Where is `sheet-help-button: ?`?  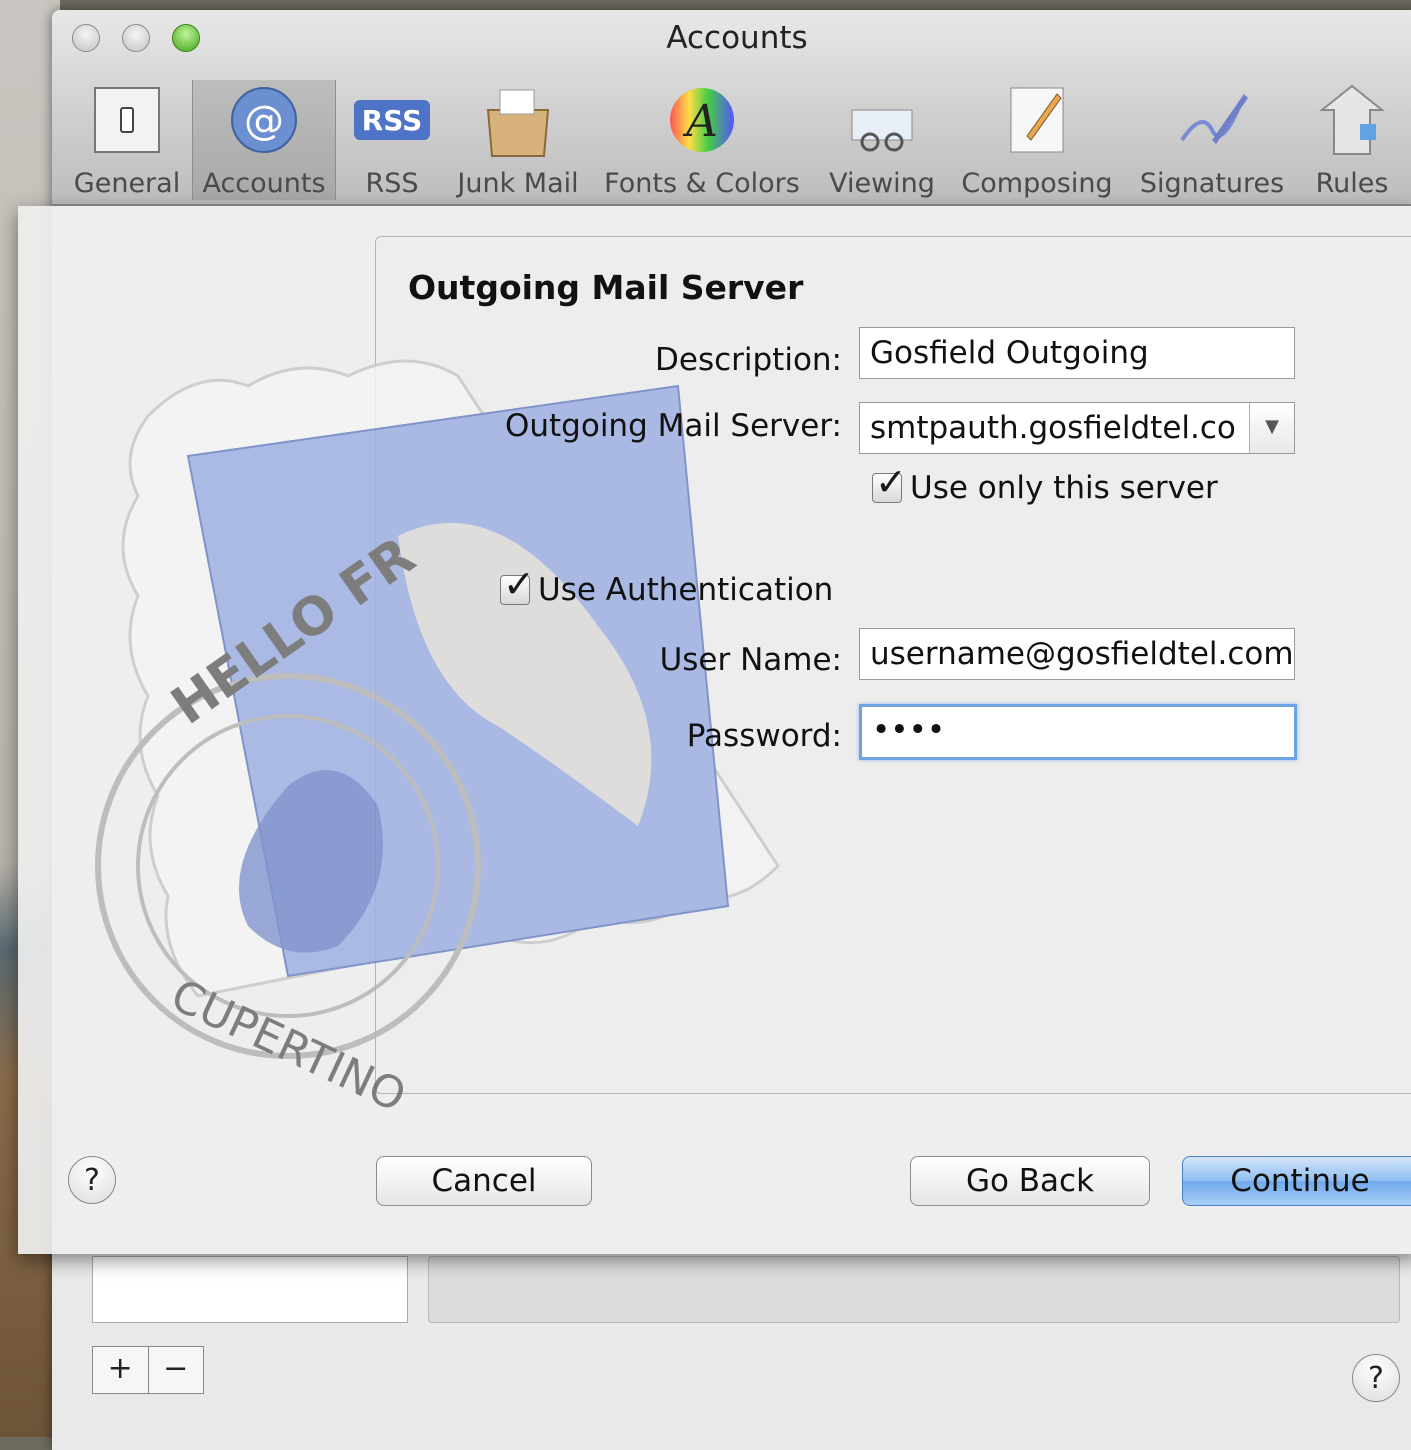 sheet-help-button: ? is located at coordinates (92, 1180).